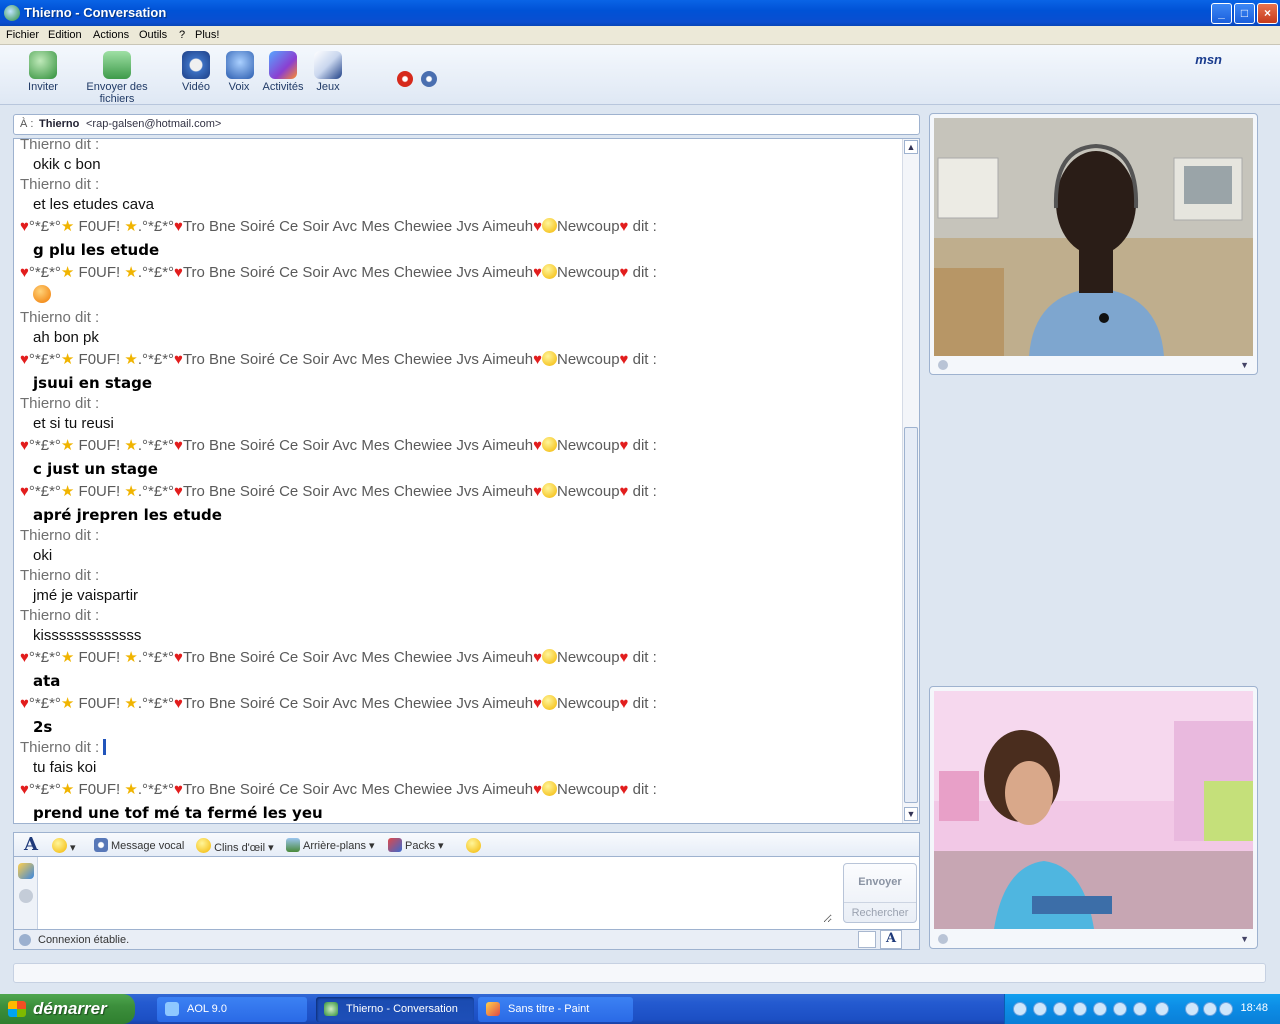 This screenshot has width=1280, height=1024. I want to click on status-text: Connexion établie., so click(84, 940).